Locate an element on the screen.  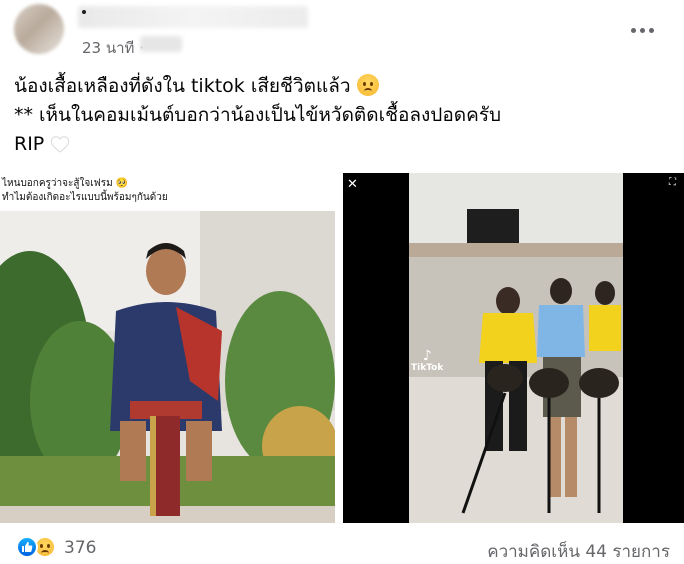
expand-icon: ⛶ is located at coordinates (673, 182).